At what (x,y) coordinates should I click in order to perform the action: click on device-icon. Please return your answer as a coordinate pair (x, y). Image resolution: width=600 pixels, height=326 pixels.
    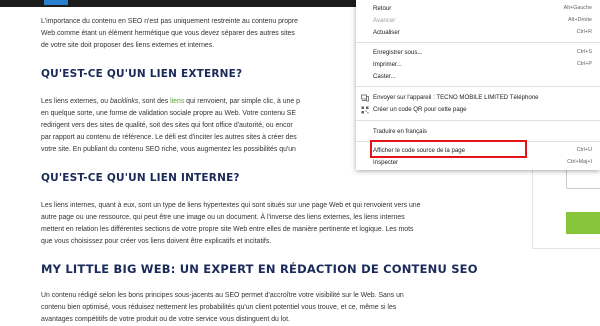
    Looking at the image, I should click on (365, 98).